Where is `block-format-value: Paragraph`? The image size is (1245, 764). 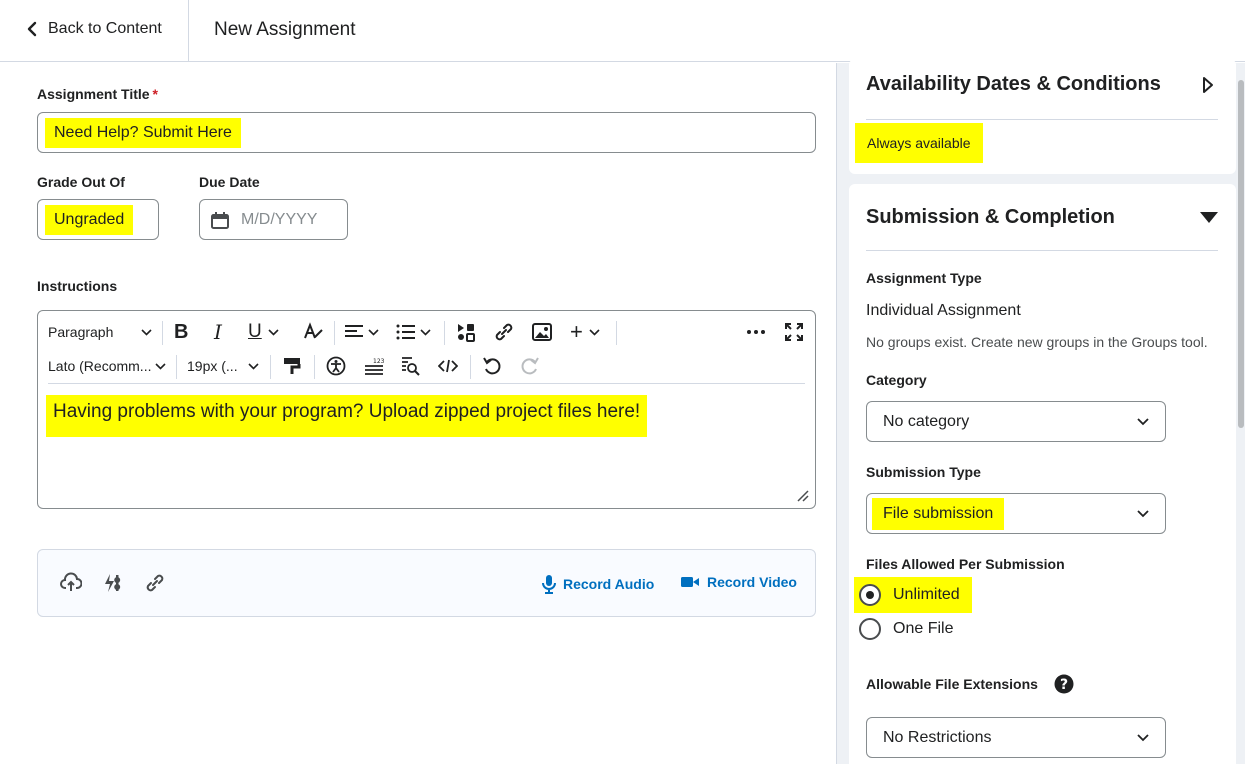
block-format-value: Paragraph is located at coordinates (81, 332).